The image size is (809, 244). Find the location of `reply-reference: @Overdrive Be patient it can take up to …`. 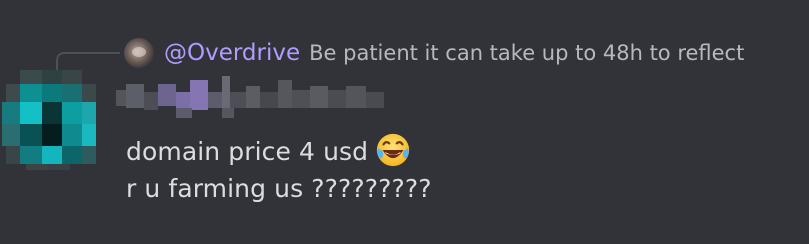

reply-reference: @Overdrive Be patient it can take up to … is located at coordinates (434, 53).